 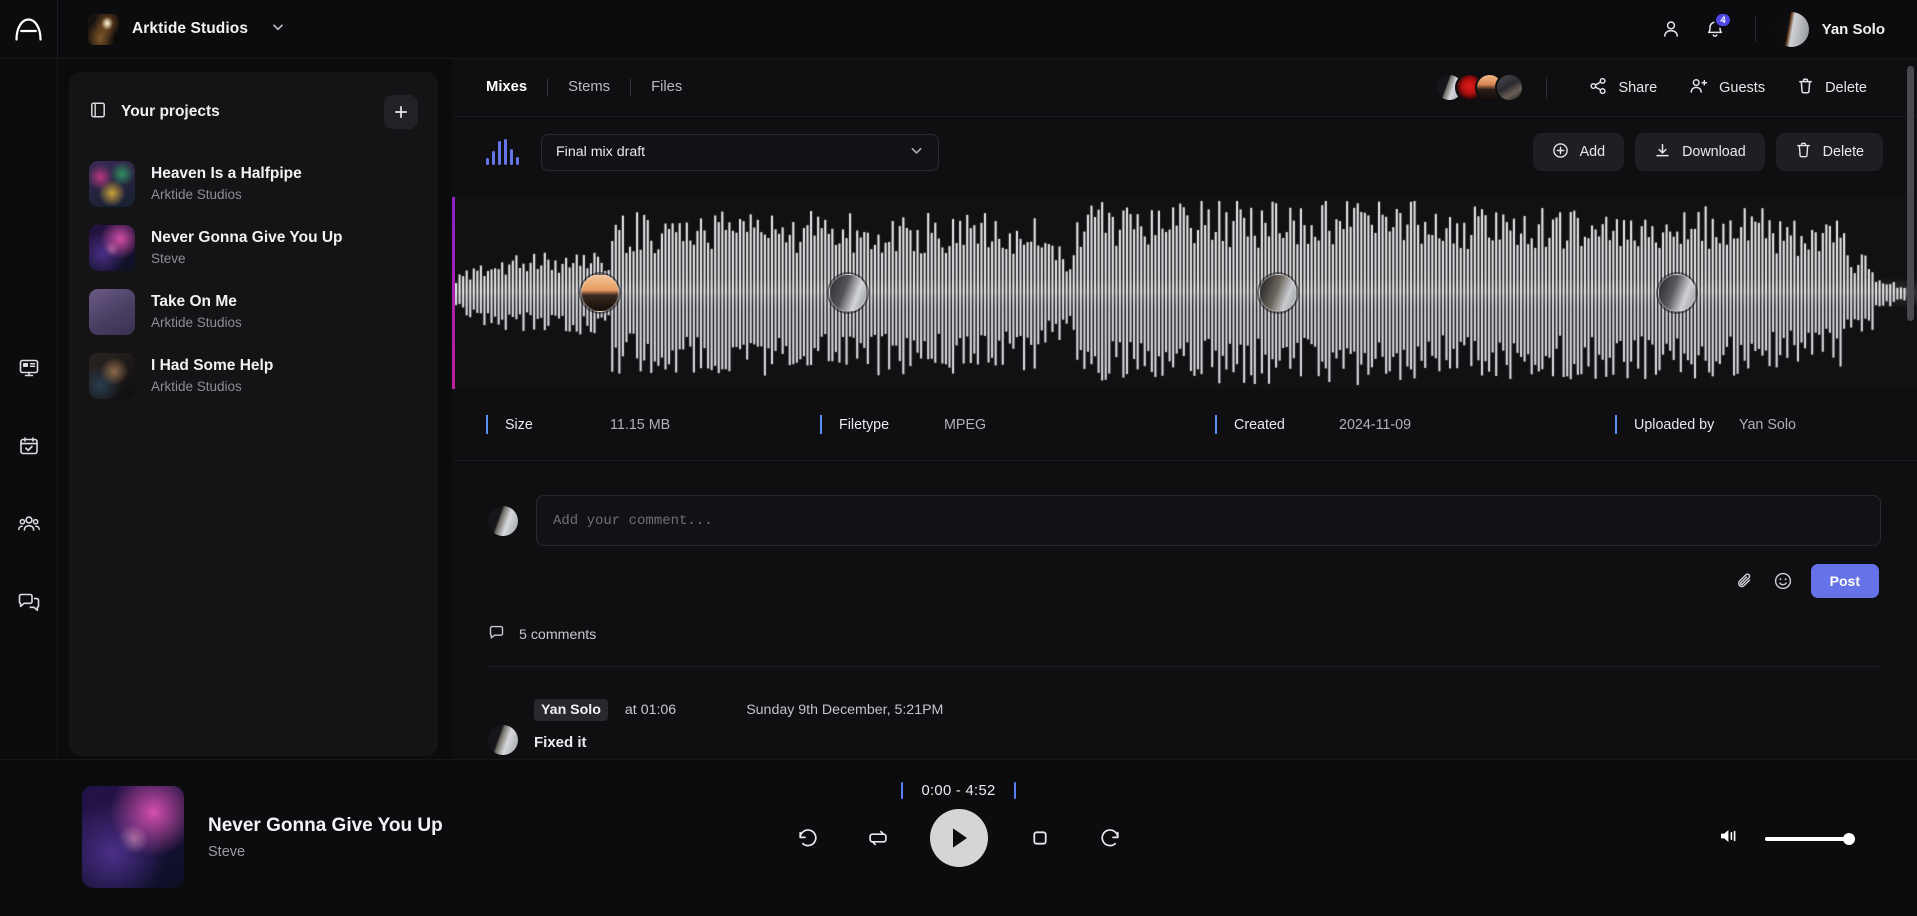 I want to click on profile-button, so click(x=1671, y=29).